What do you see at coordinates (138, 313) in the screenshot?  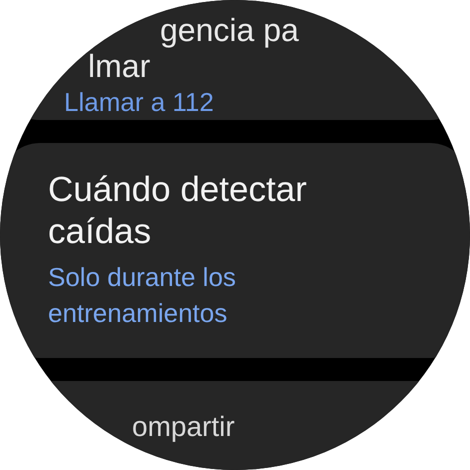 I see `item-subtitle: entrenamientos` at bounding box center [138, 313].